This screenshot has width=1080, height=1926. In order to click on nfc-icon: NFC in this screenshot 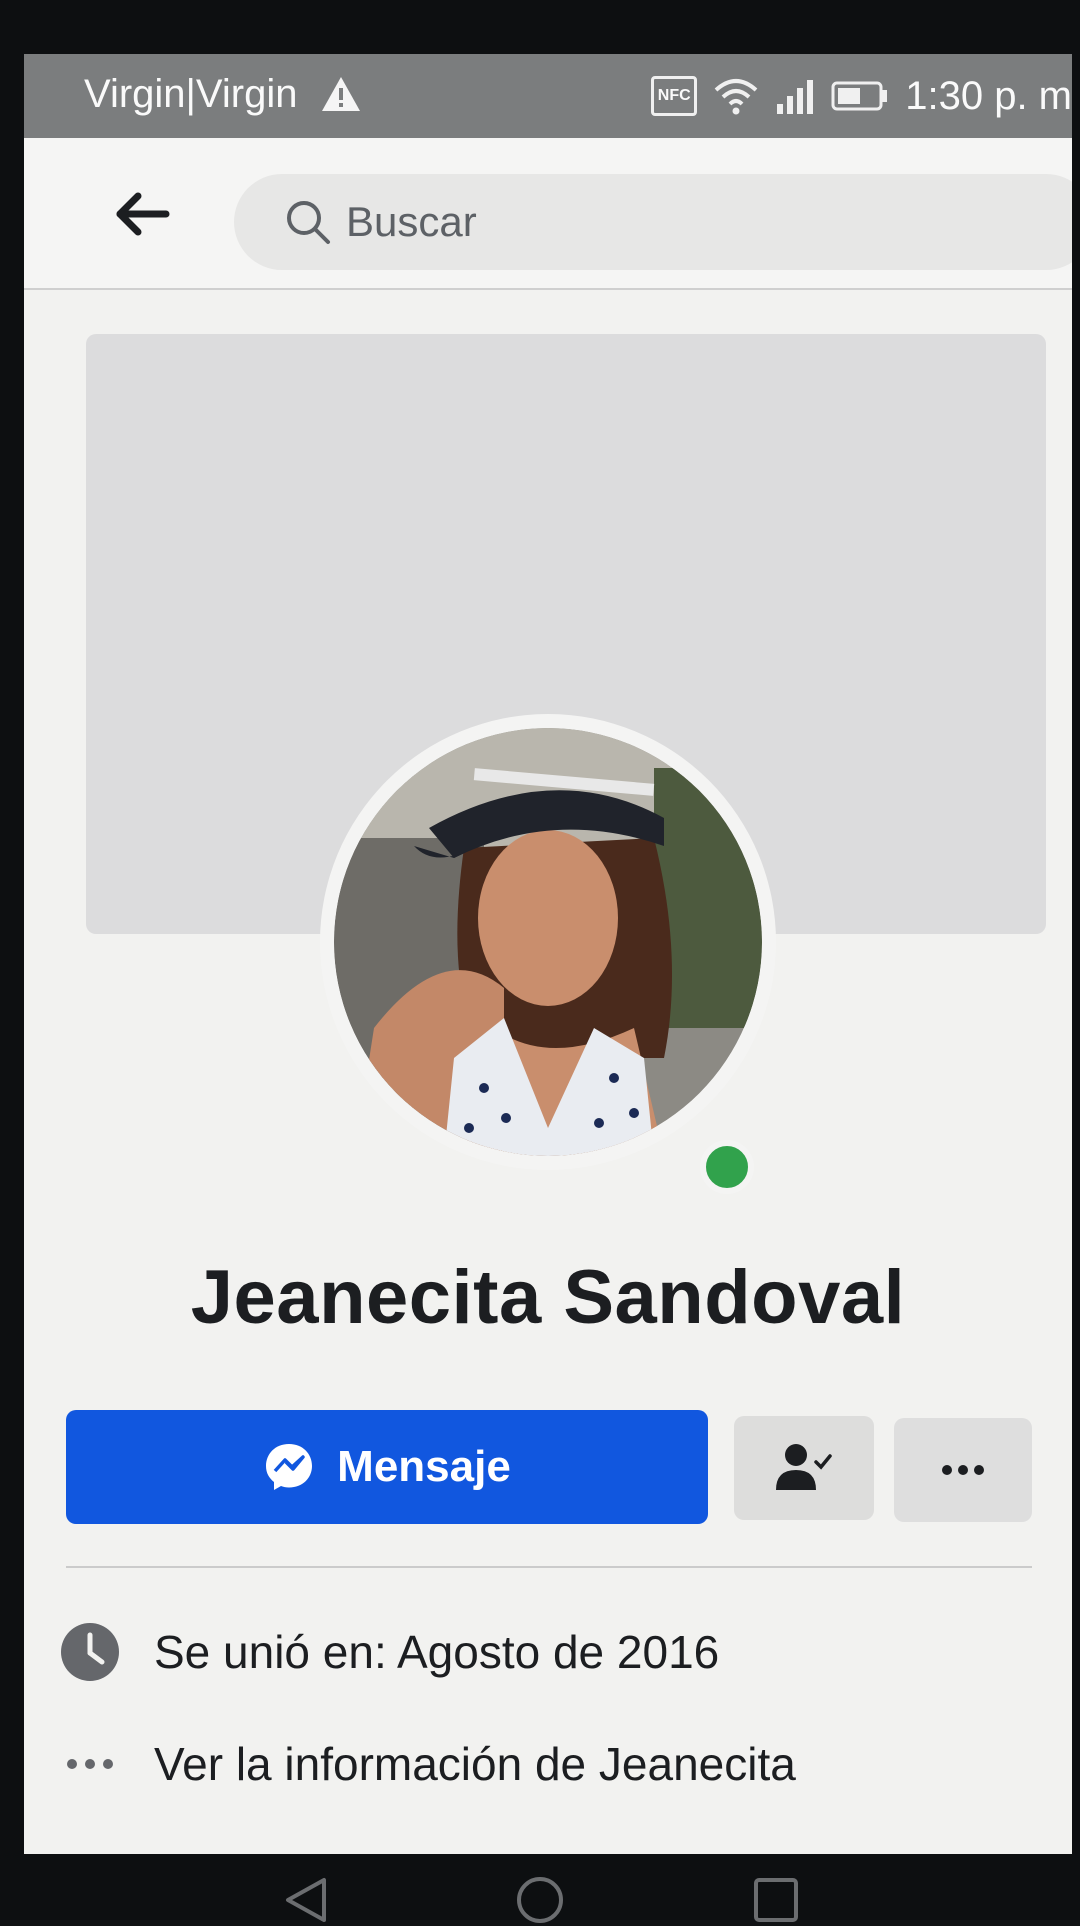, I will do `click(674, 96)`.